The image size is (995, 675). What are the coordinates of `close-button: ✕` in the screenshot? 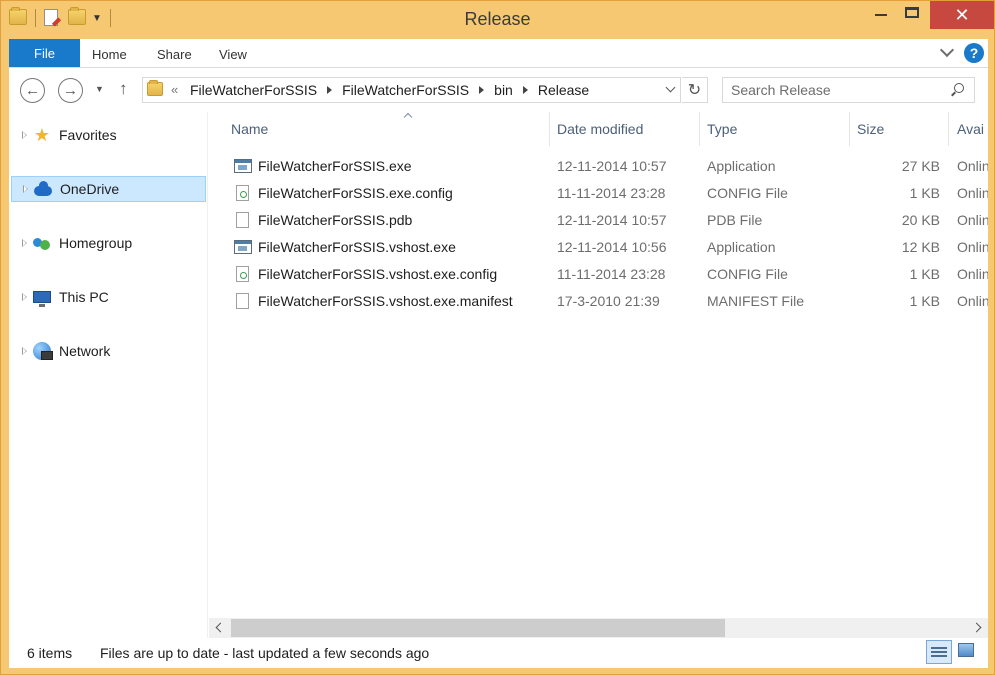 It's located at (962, 15).